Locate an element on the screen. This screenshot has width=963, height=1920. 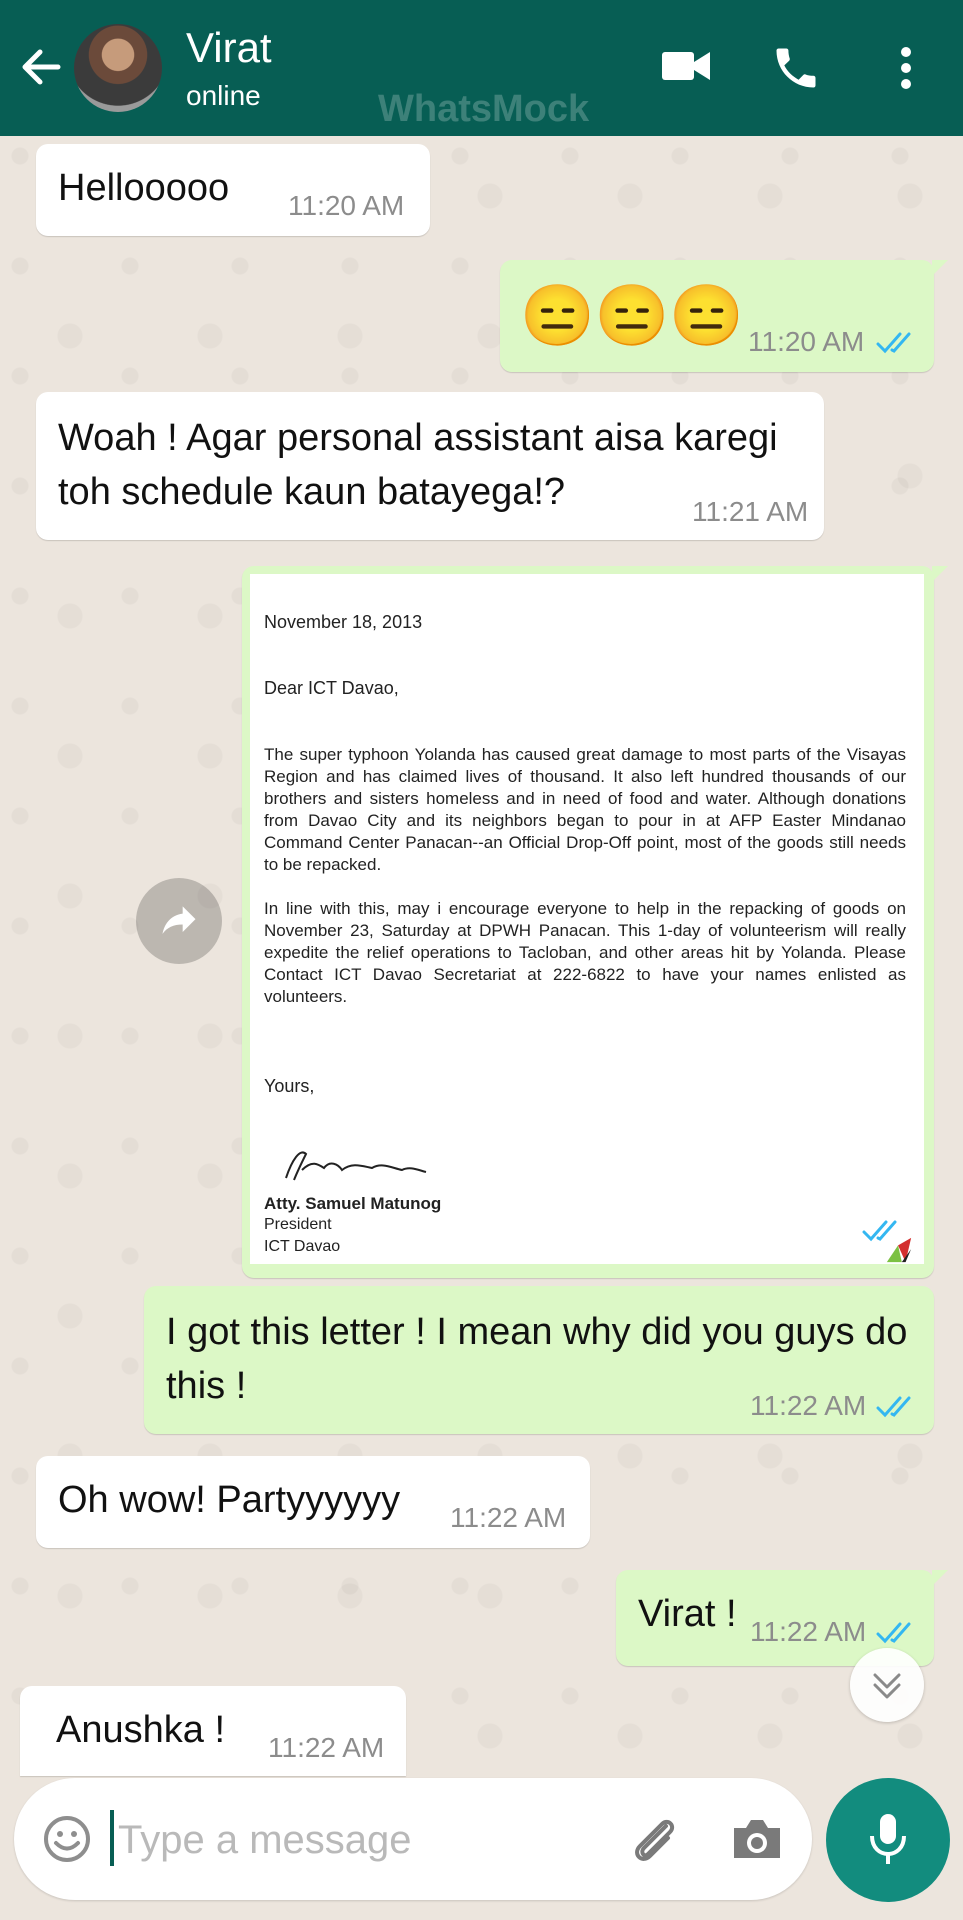
contact-name: Virat is located at coordinates (229, 48).